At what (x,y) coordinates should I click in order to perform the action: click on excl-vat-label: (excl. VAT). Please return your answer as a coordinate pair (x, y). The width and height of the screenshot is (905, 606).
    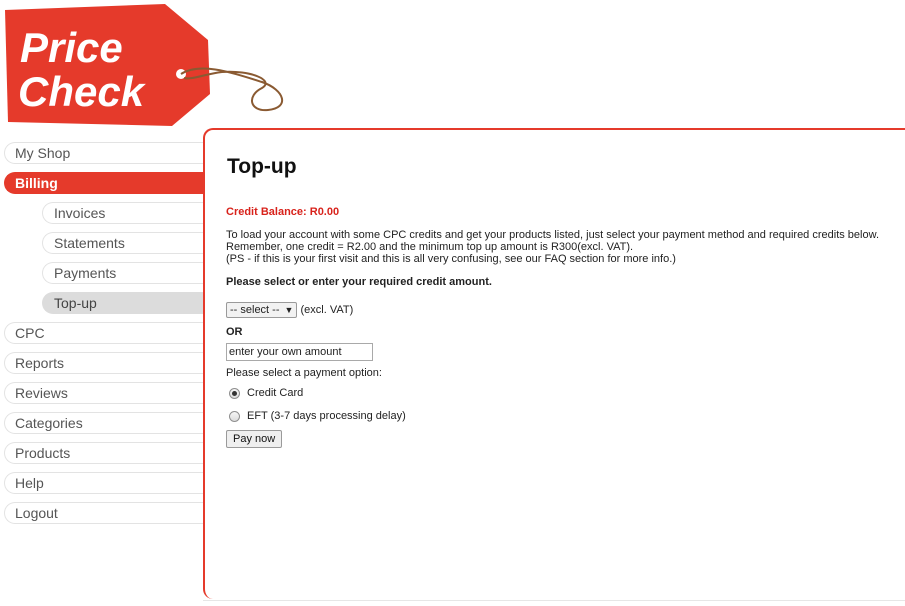
    Looking at the image, I should click on (327, 309).